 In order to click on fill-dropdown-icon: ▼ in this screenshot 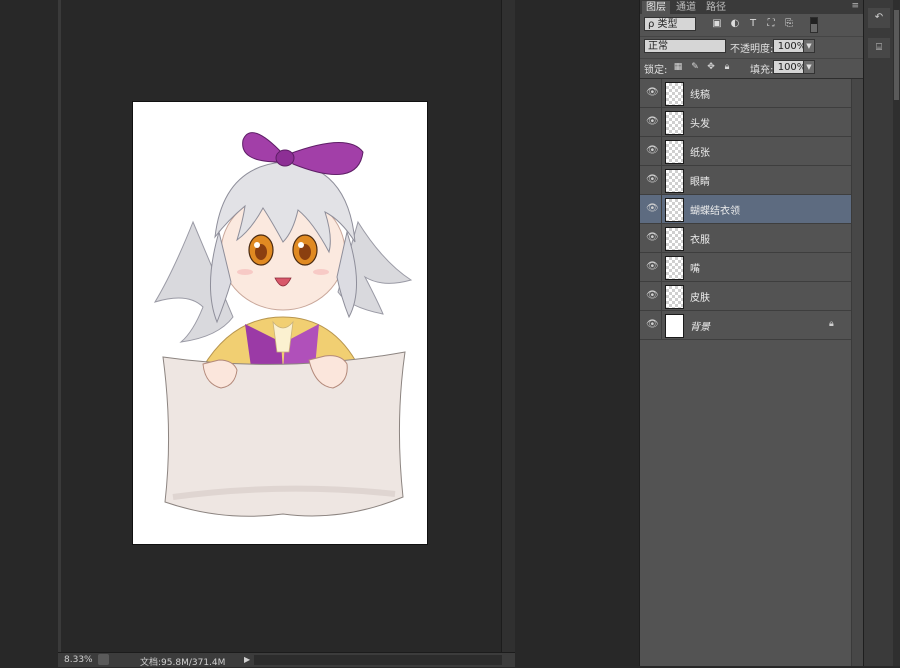, I will do `click(809, 67)`.